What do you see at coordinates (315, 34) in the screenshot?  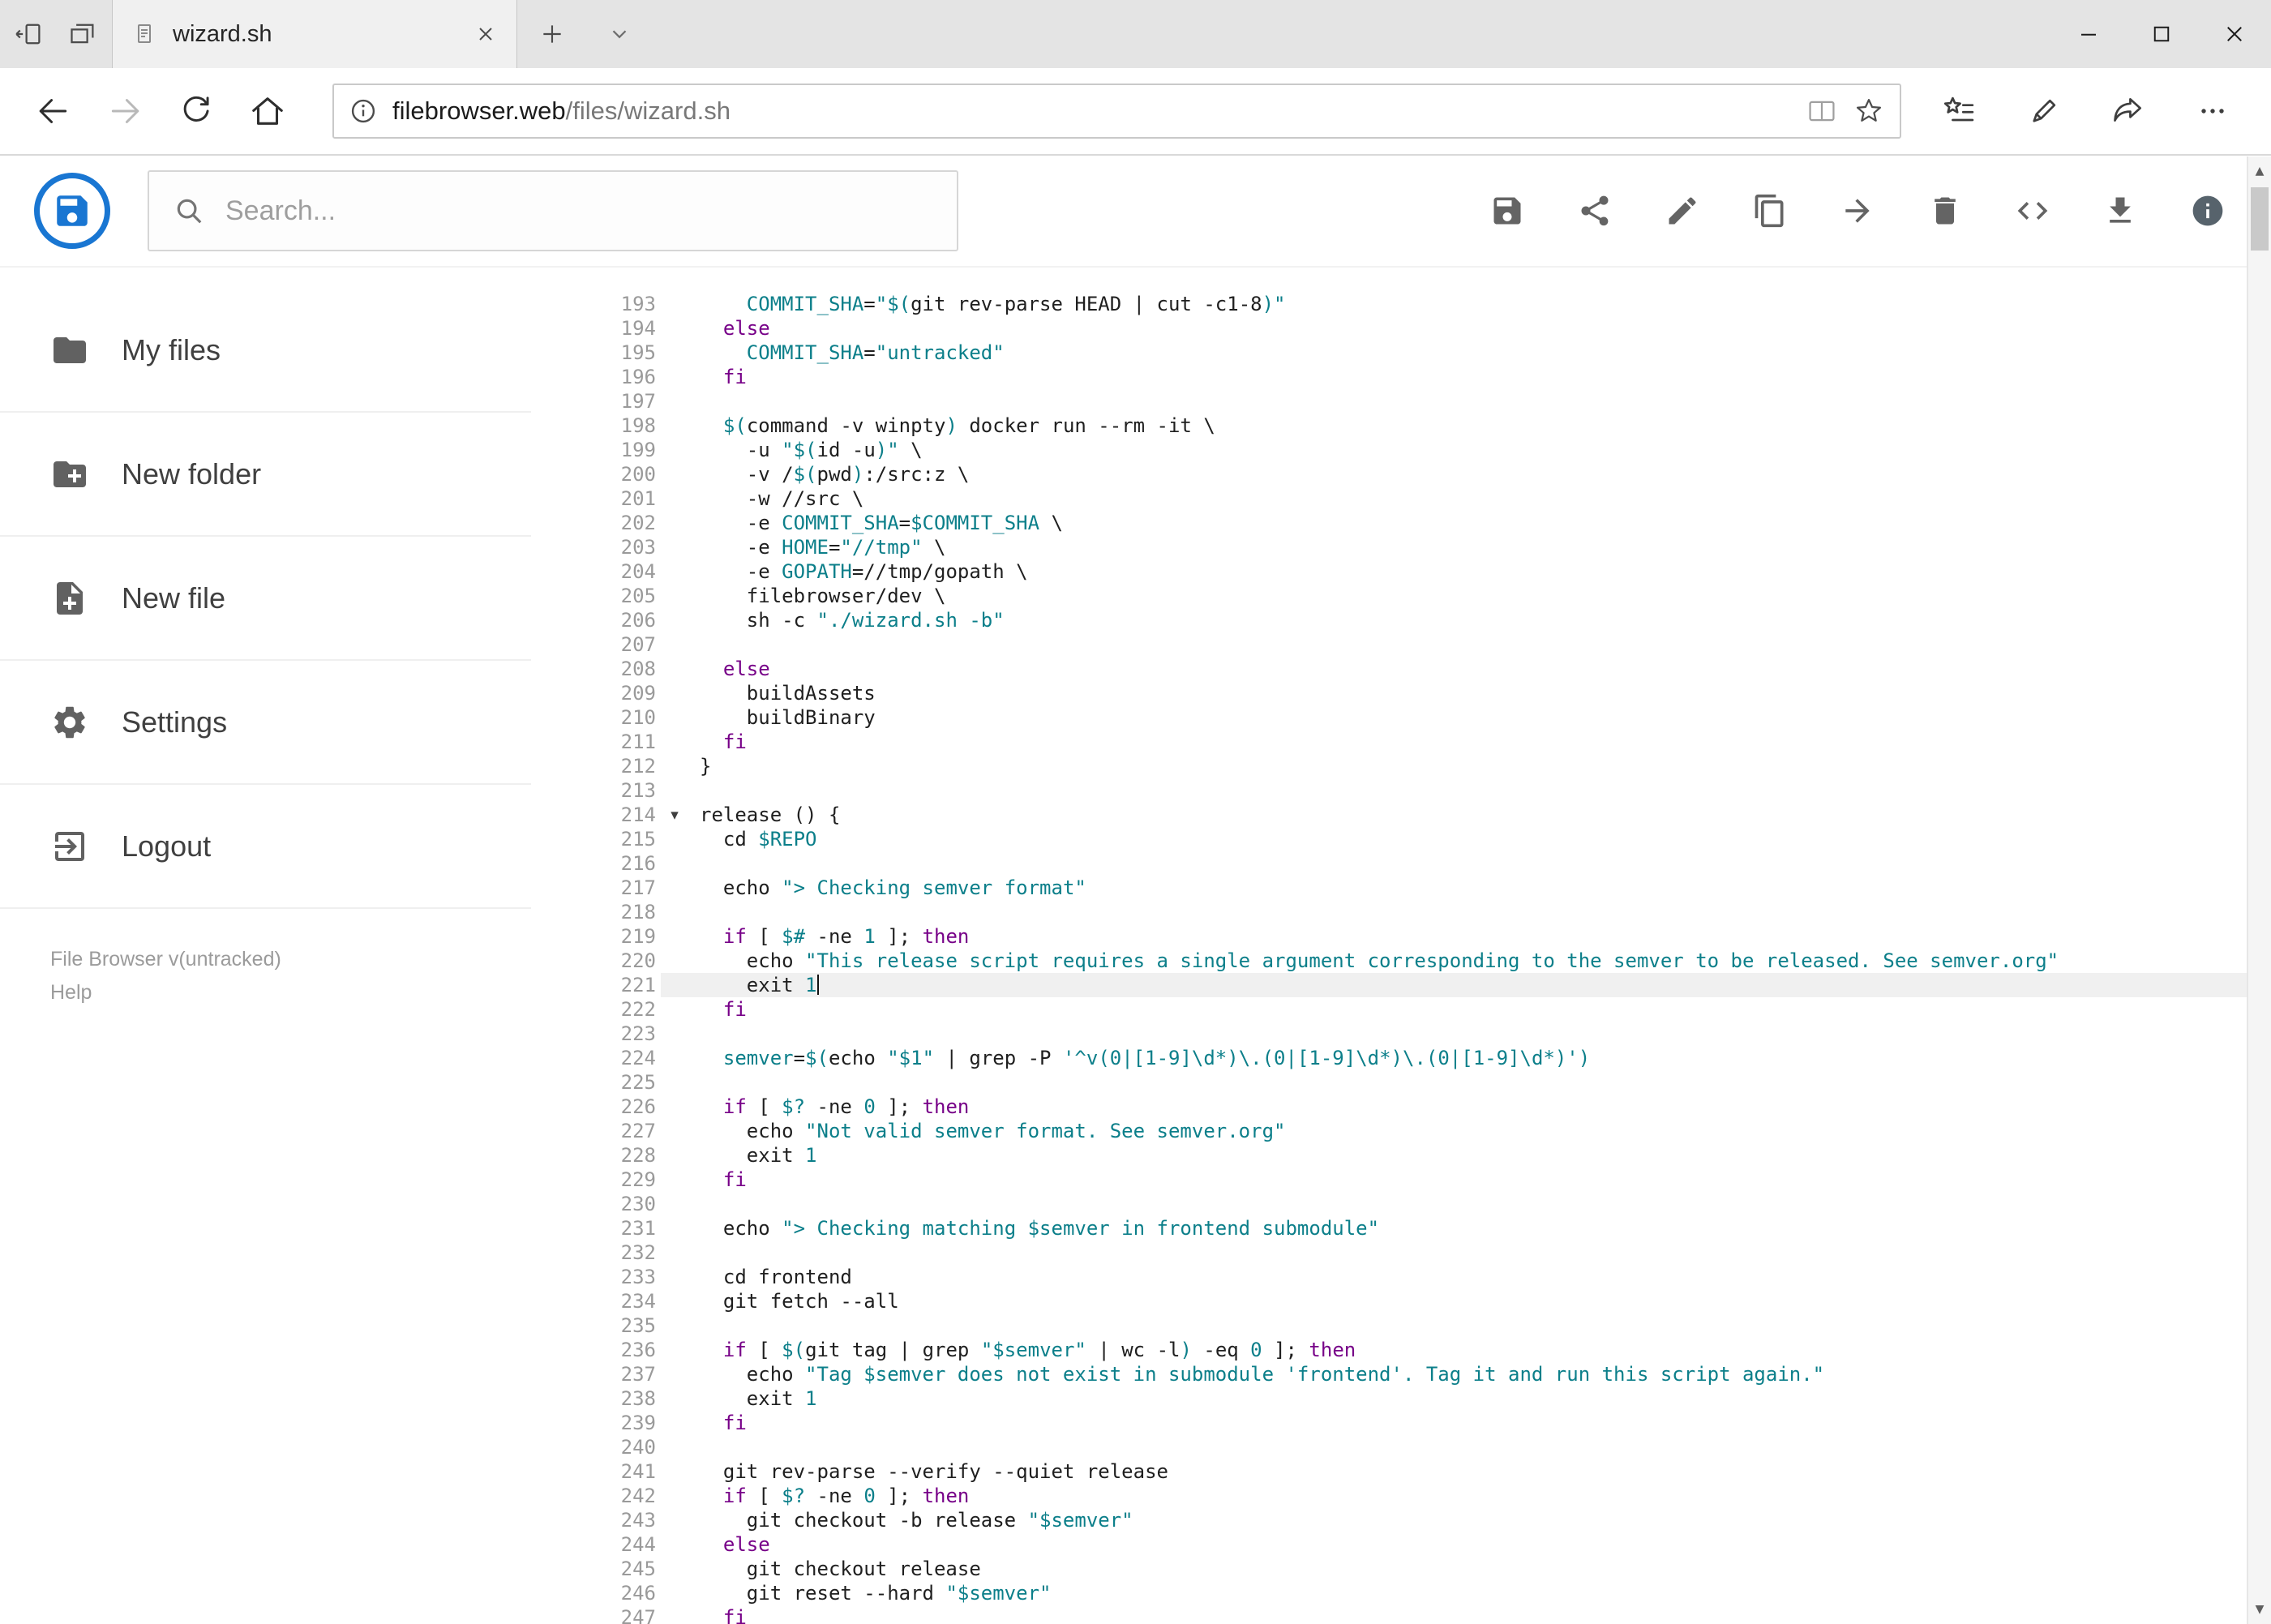 I see `browser-tab: wizard.sh` at bounding box center [315, 34].